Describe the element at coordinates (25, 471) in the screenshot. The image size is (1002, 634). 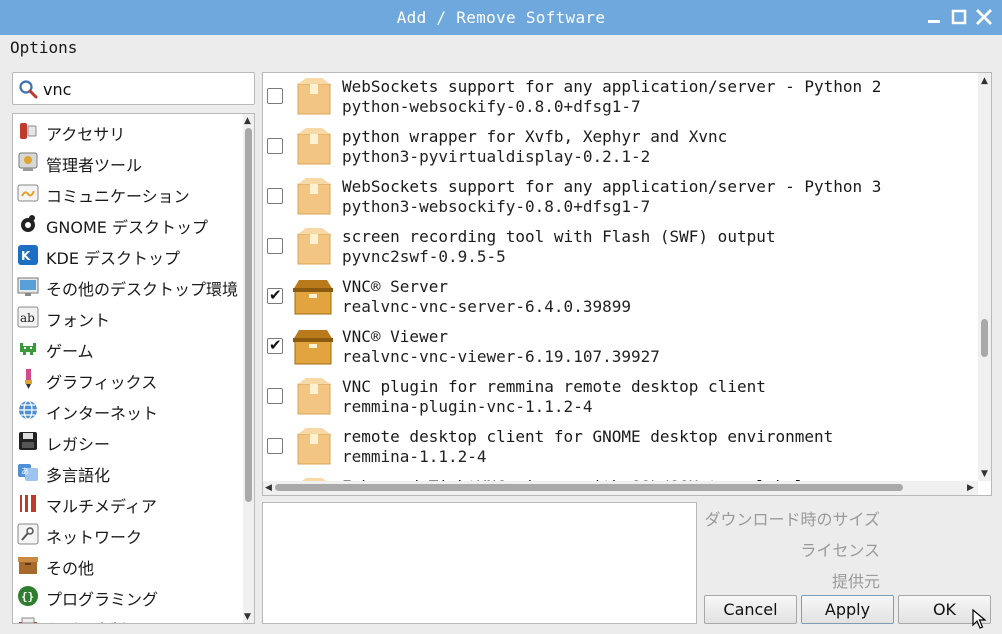
I see `svg-text: あ` at that location.